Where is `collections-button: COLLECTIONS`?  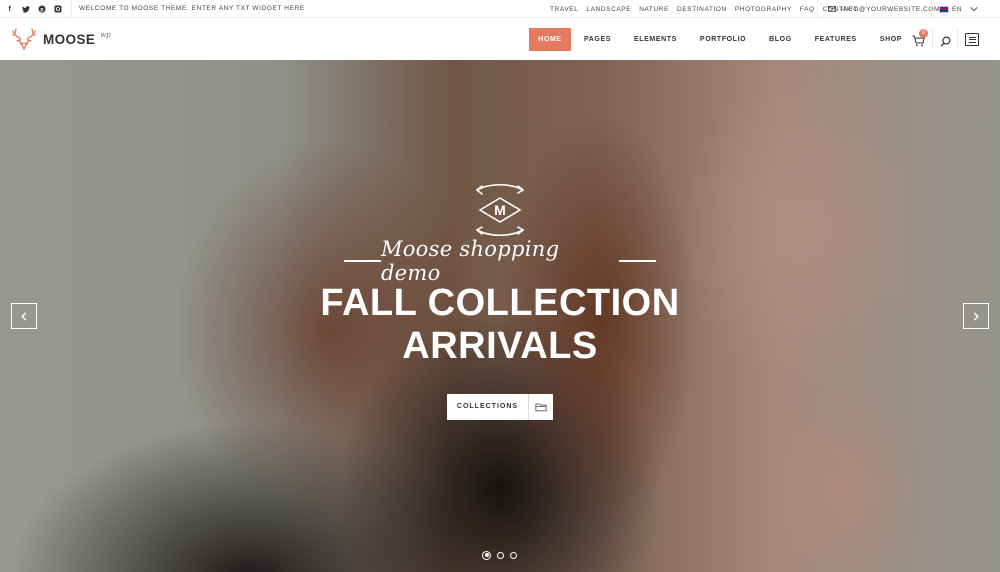
collections-button: COLLECTIONS is located at coordinates (500, 407).